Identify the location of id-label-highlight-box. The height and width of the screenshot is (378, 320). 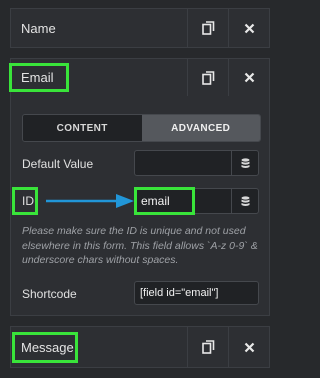
(25, 201).